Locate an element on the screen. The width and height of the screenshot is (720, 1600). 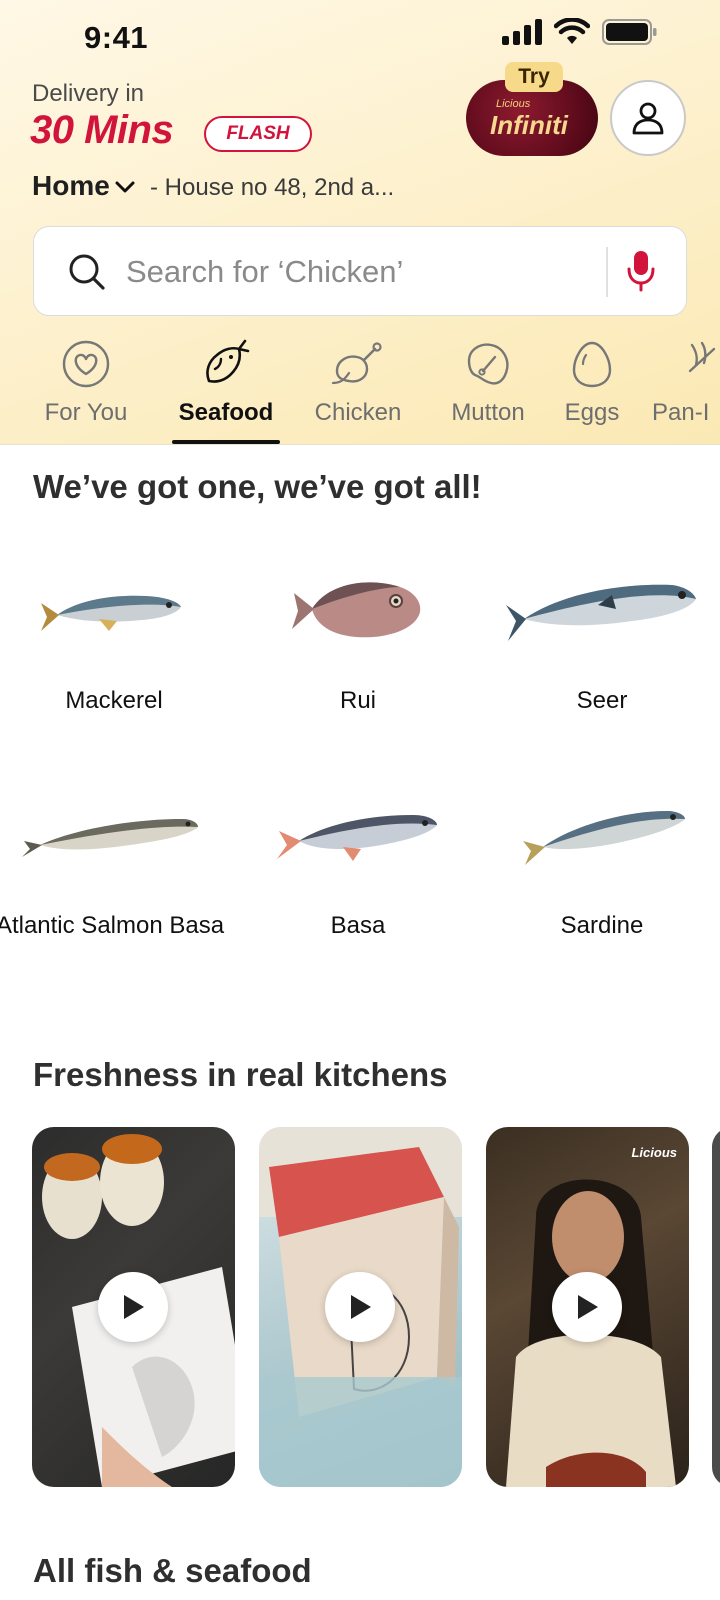
search-input is located at coordinates (351, 272).